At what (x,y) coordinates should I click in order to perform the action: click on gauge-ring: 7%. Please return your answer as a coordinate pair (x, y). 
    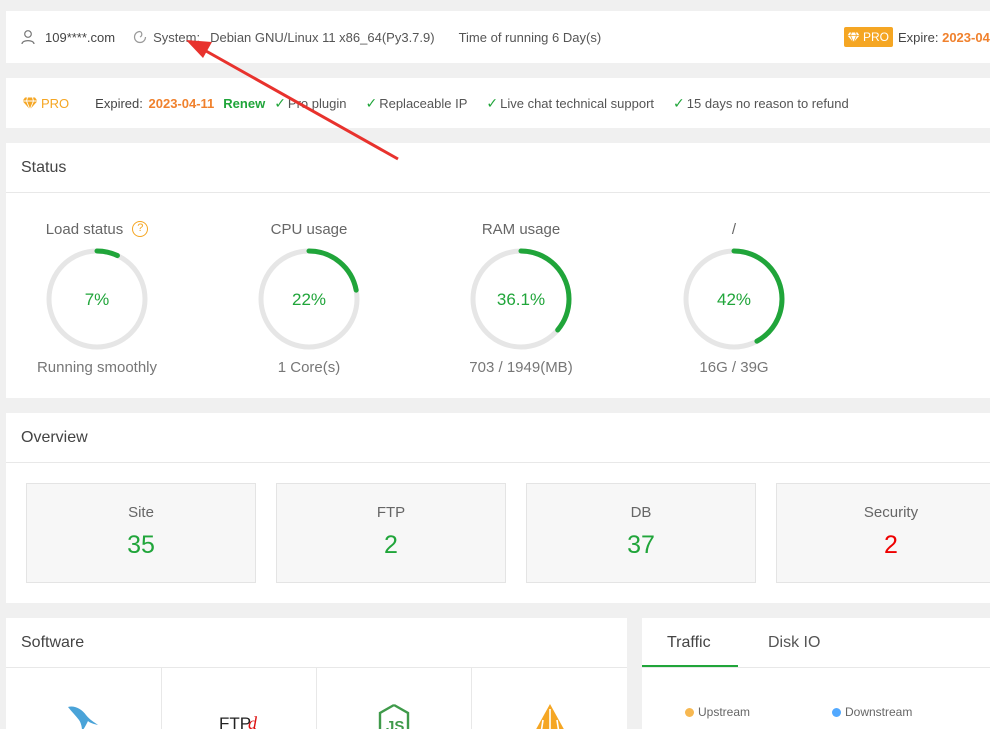
    Looking at the image, I should click on (97, 299).